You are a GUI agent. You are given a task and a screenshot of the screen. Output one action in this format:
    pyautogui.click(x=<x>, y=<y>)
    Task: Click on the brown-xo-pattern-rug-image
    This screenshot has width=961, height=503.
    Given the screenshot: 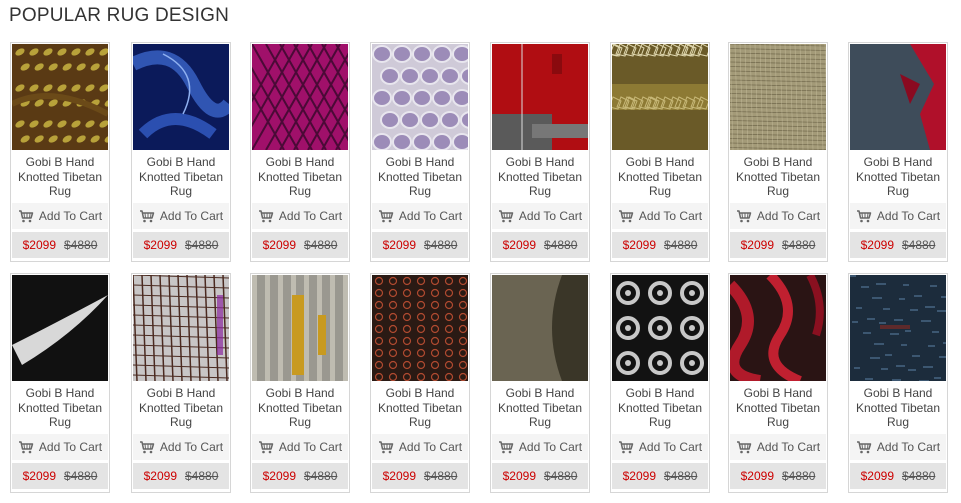 What is the action you would take?
    pyautogui.click(x=420, y=328)
    